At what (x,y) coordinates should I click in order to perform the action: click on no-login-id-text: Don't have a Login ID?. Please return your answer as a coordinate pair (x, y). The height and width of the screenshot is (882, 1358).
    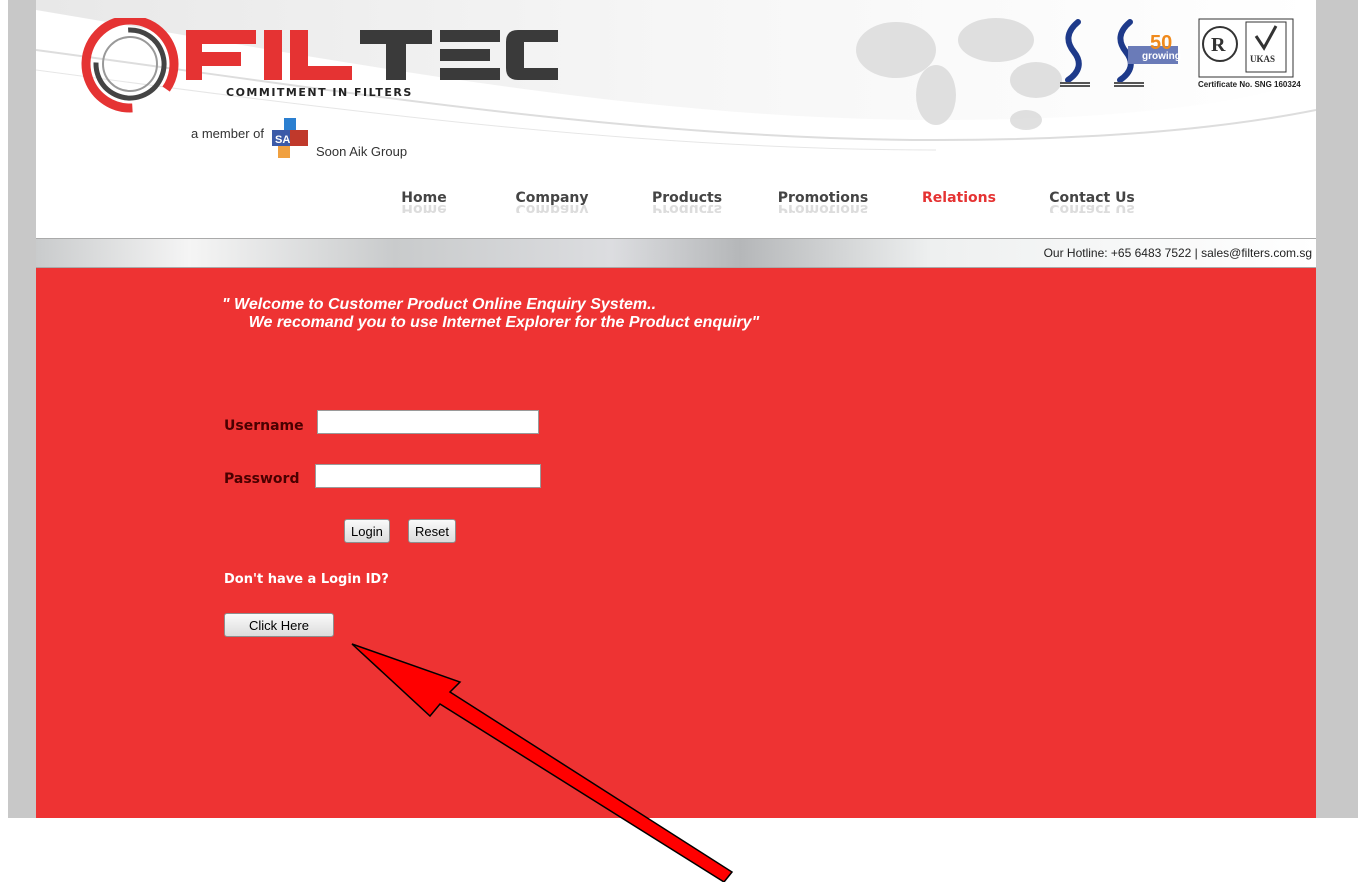
    Looking at the image, I should click on (306, 579).